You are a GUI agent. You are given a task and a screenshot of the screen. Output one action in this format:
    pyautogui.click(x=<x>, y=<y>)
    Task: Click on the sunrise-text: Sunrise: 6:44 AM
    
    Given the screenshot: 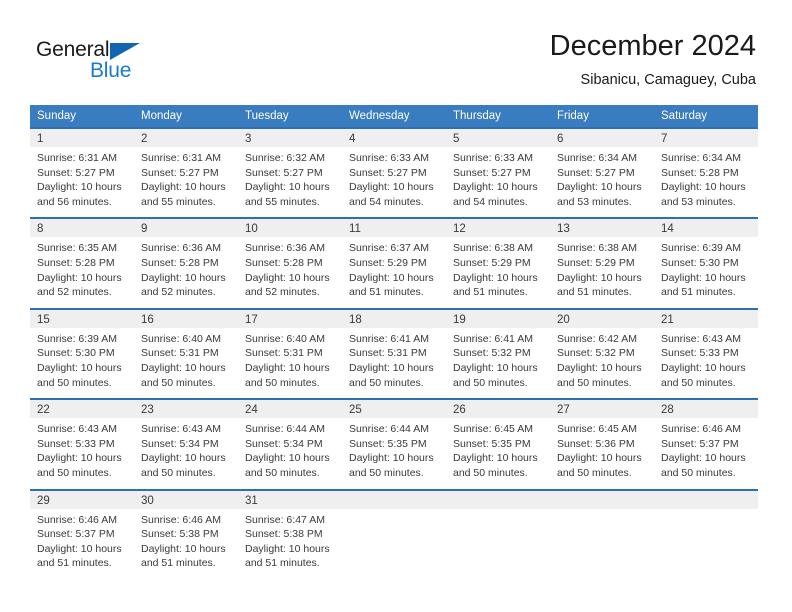 What is the action you would take?
    pyautogui.click(x=389, y=429)
    